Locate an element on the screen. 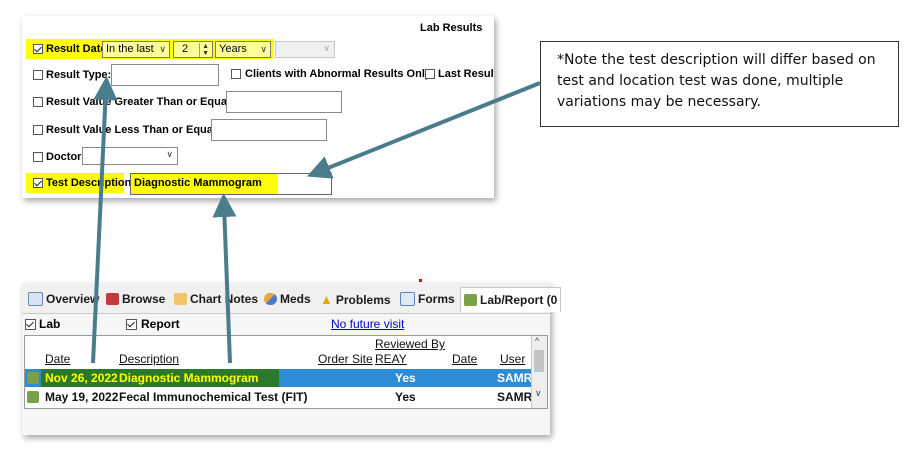 The width and height of the screenshot is (912, 466). lab-icon is located at coordinates (470, 300).